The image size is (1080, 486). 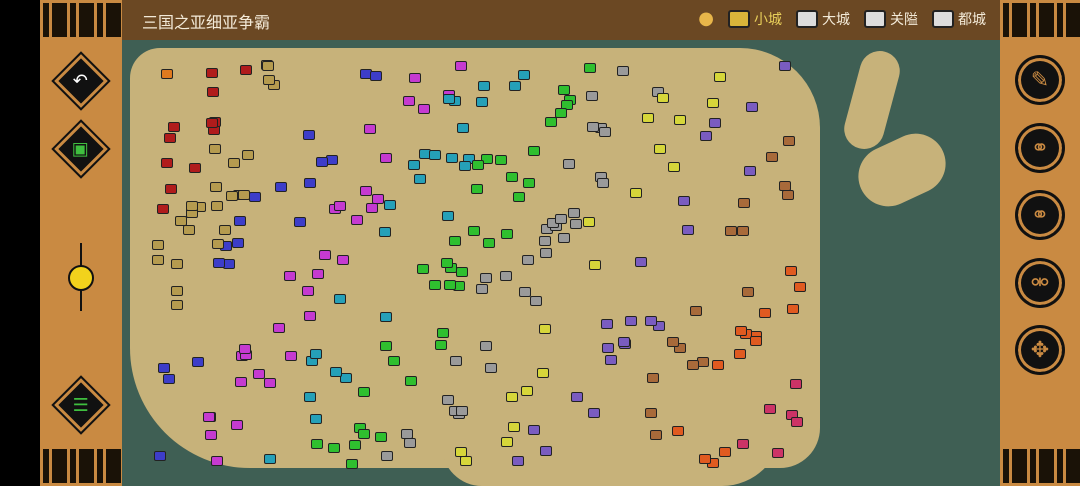 What do you see at coordinates (755, 19) in the screenshot?
I see `legend-small-city: 小城` at bounding box center [755, 19].